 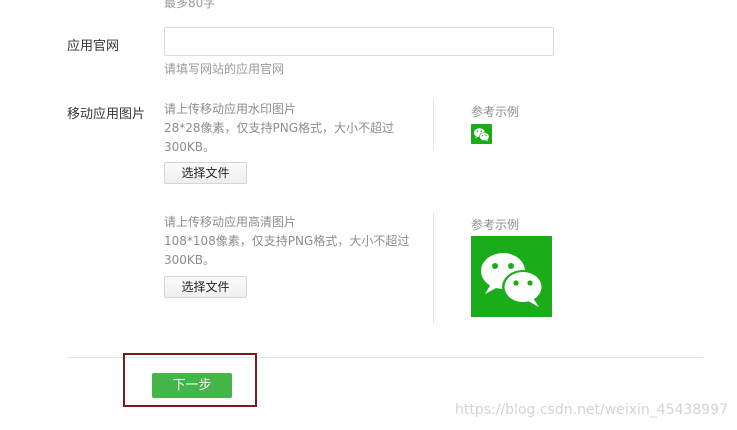 I want to click on site-url-hint: 请填写网站的应用官网, so click(x=224, y=69).